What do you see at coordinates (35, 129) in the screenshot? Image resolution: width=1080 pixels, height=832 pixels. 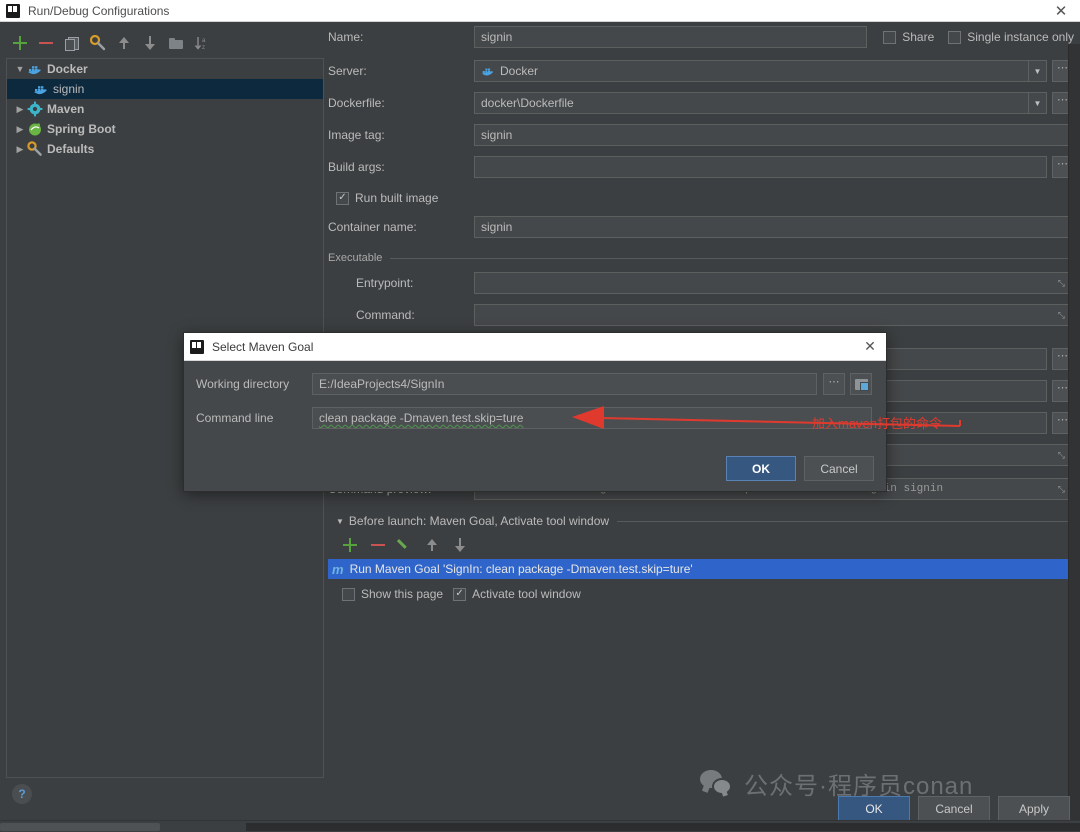 I see `spring-boot-icon` at bounding box center [35, 129].